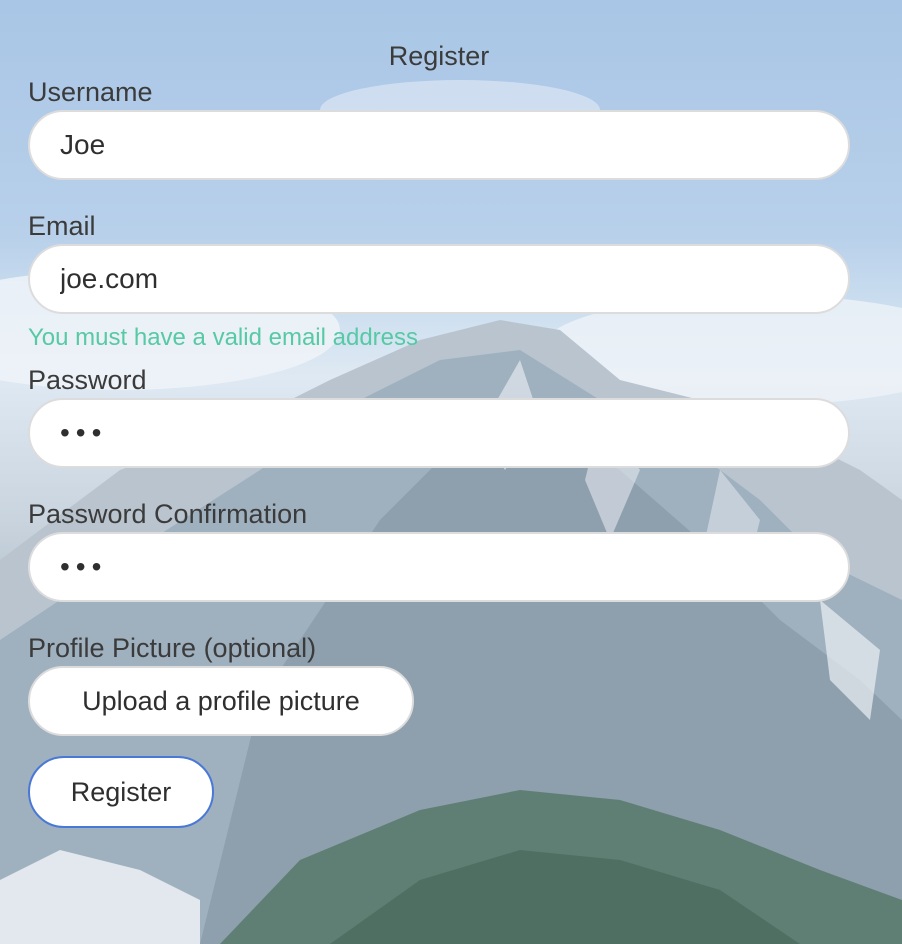 The height and width of the screenshot is (944, 902). I want to click on register-button: Register, so click(121, 792).